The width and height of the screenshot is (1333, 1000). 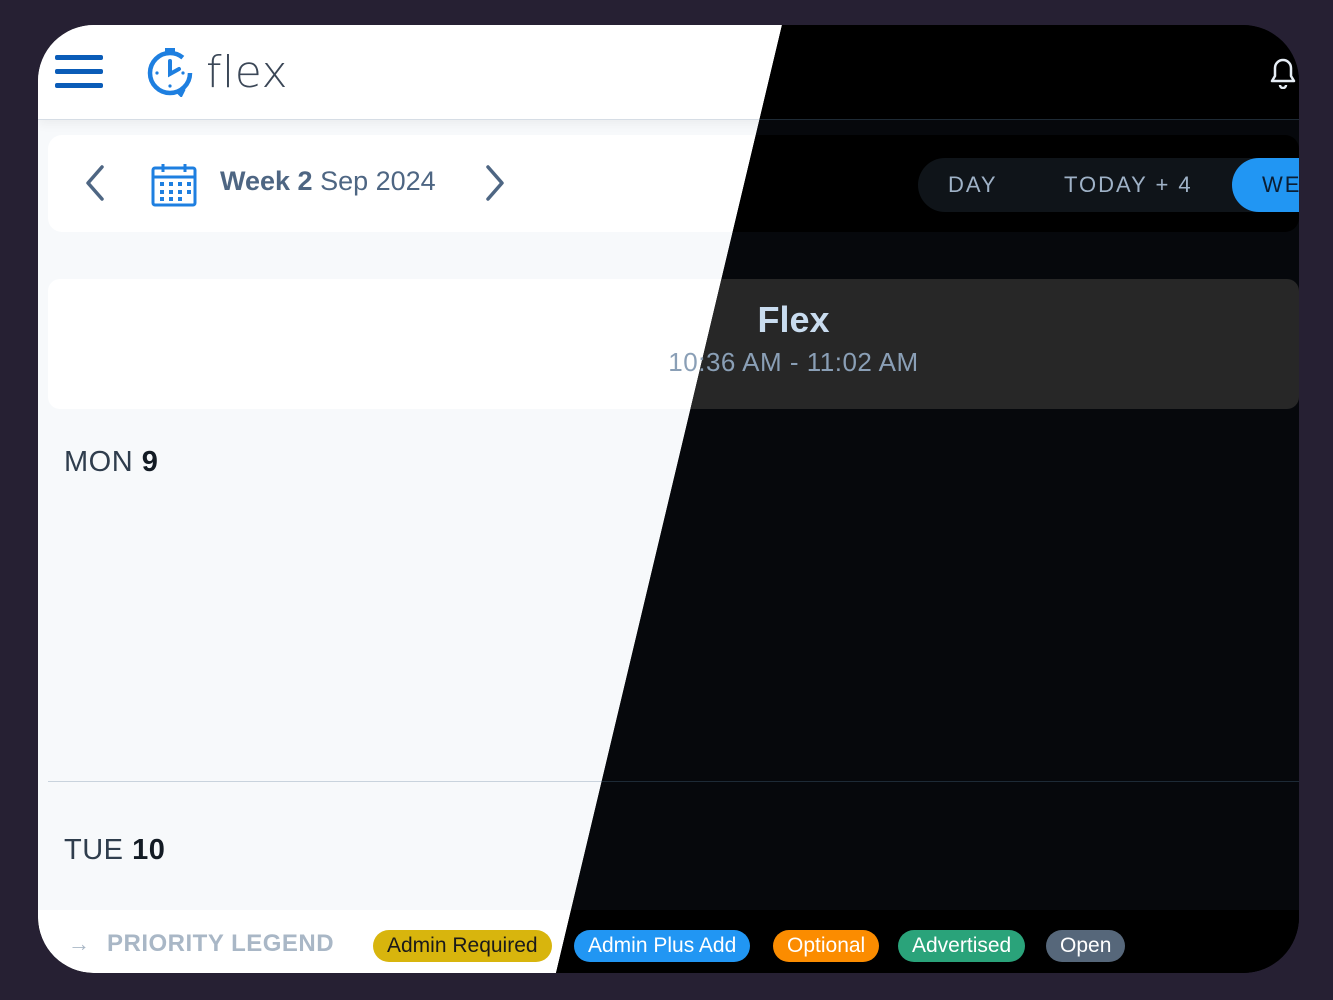 What do you see at coordinates (96, 183) in the screenshot?
I see `chevron-left-icon` at bounding box center [96, 183].